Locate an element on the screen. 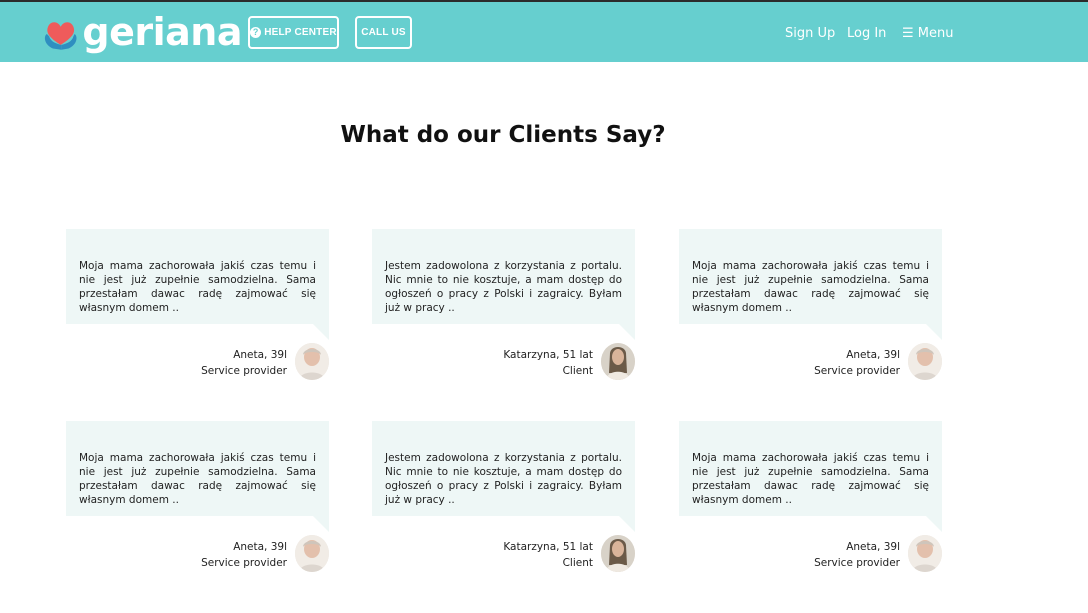 The image size is (1088, 613). help-center-label: HELP CENTER is located at coordinates (300, 32).